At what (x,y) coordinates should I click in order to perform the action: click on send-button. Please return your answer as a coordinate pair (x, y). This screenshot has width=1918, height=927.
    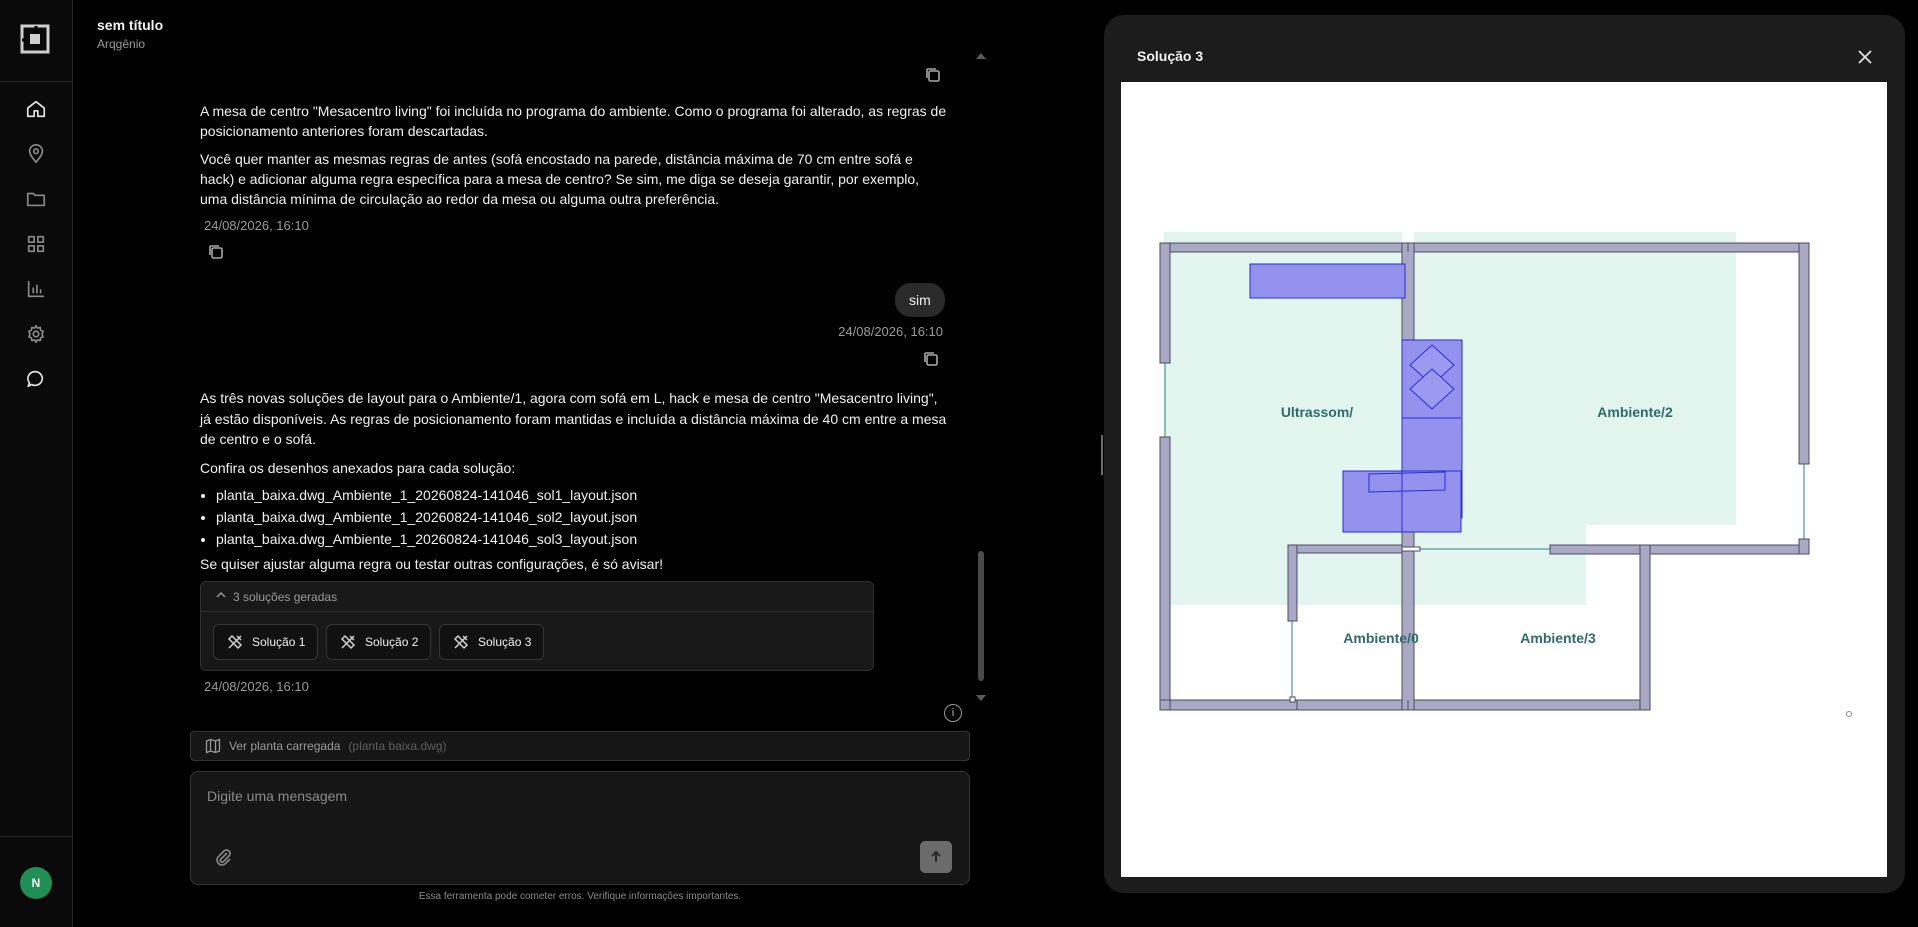
    Looking at the image, I should click on (936, 857).